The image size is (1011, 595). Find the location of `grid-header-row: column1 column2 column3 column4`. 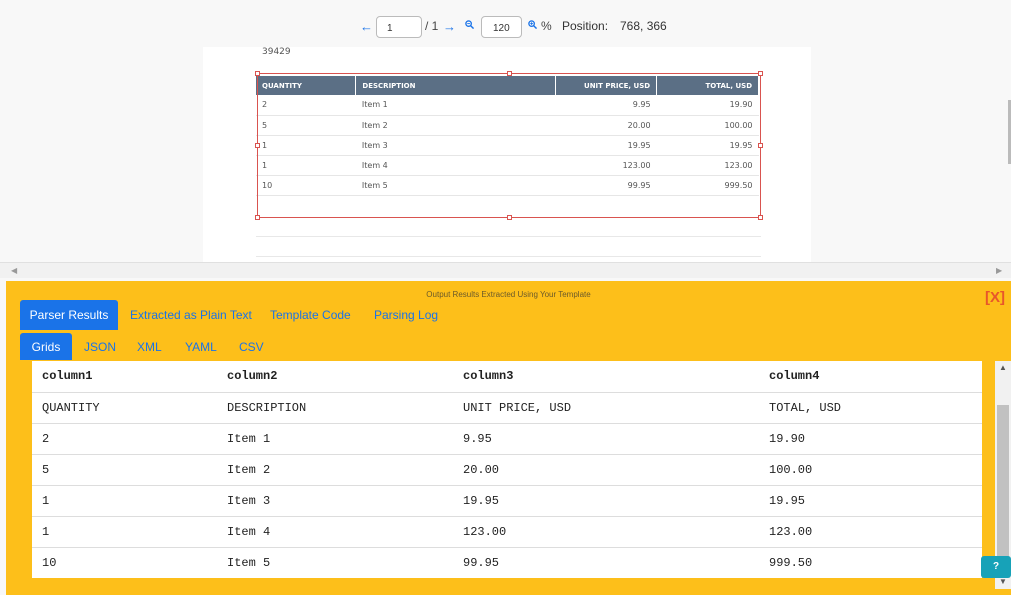

grid-header-row: column1 column2 column3 column4 is located at coordinates (507, 377).